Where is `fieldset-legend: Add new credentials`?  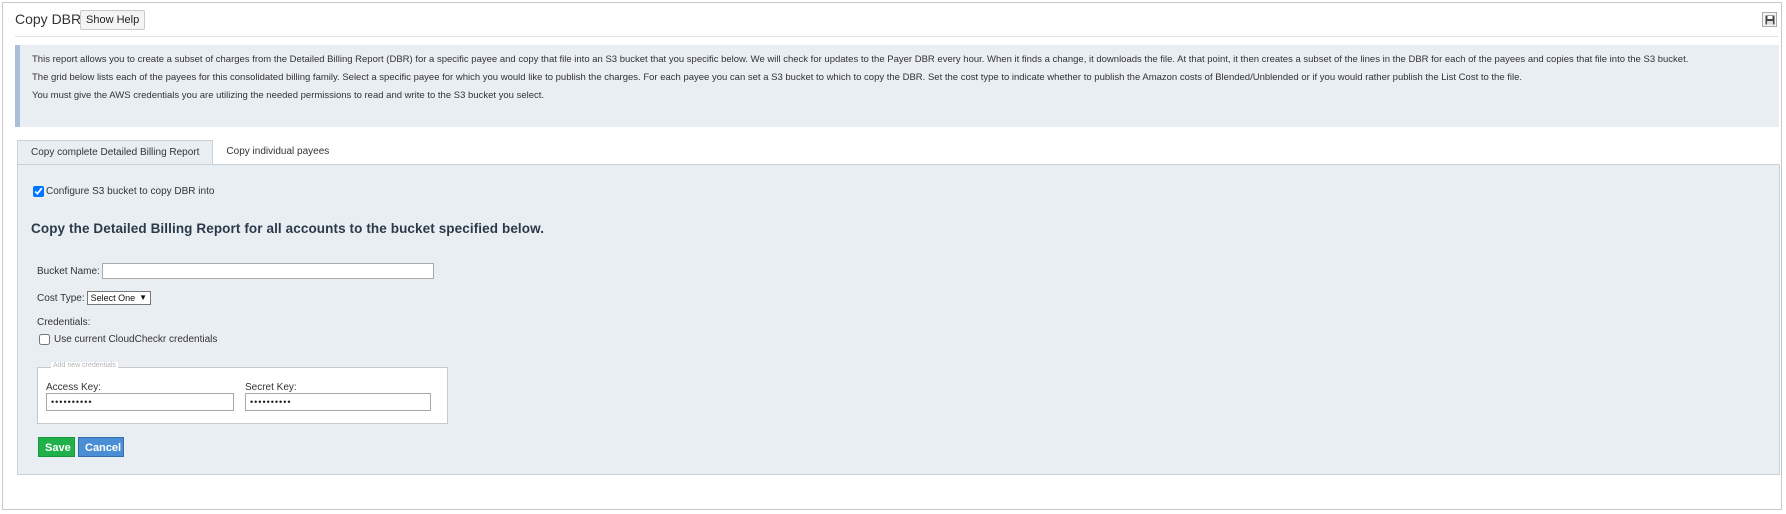
fieldset-legend: Add new credentials is located at coordinates (85, 365).